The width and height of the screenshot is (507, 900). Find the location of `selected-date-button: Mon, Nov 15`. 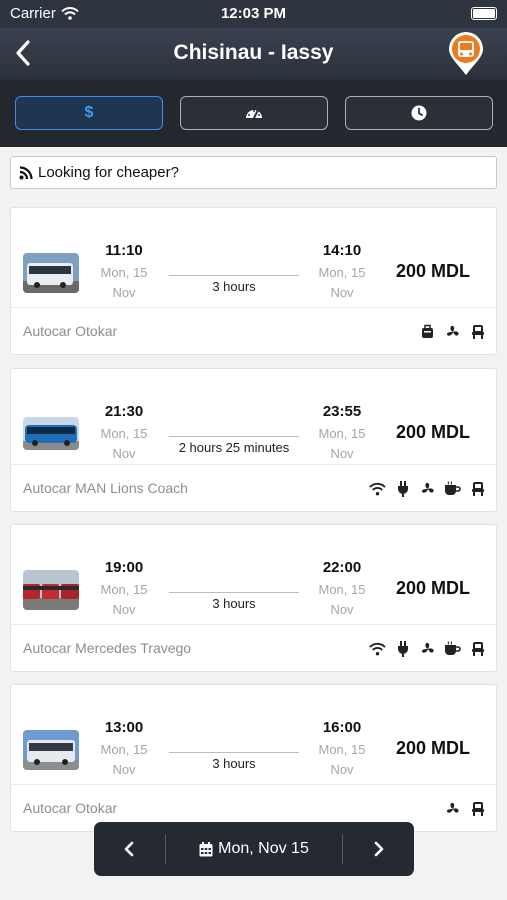

selected-date-button: Mon, Nov 15 is located at coordinates (254, 849).